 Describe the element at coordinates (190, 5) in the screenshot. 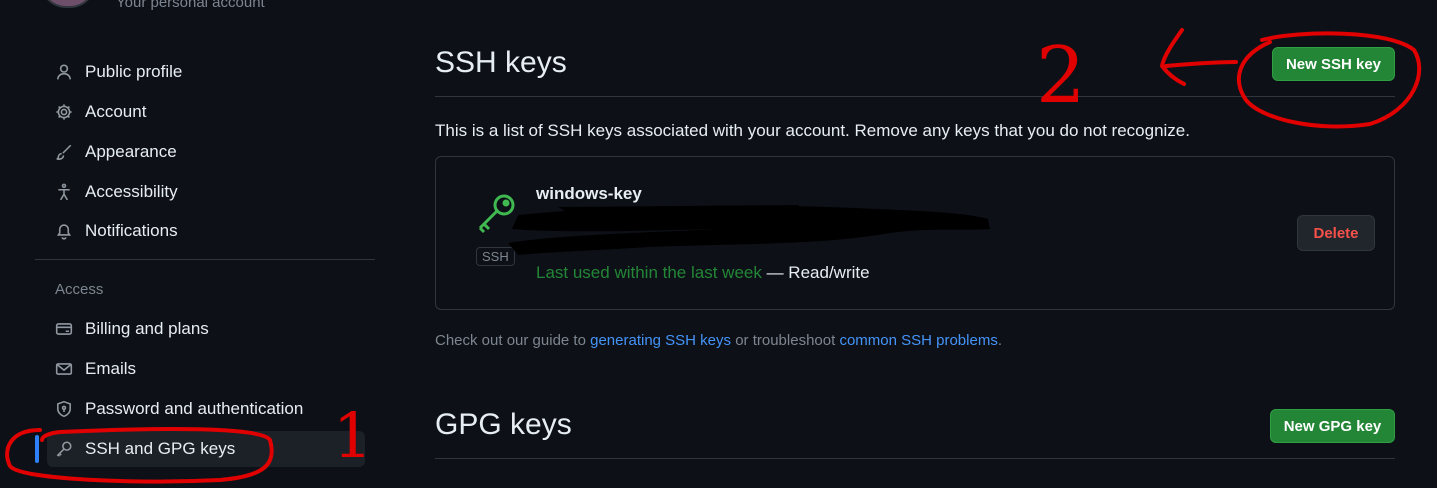

I see `account-subtitle: Your personal account` at that location.